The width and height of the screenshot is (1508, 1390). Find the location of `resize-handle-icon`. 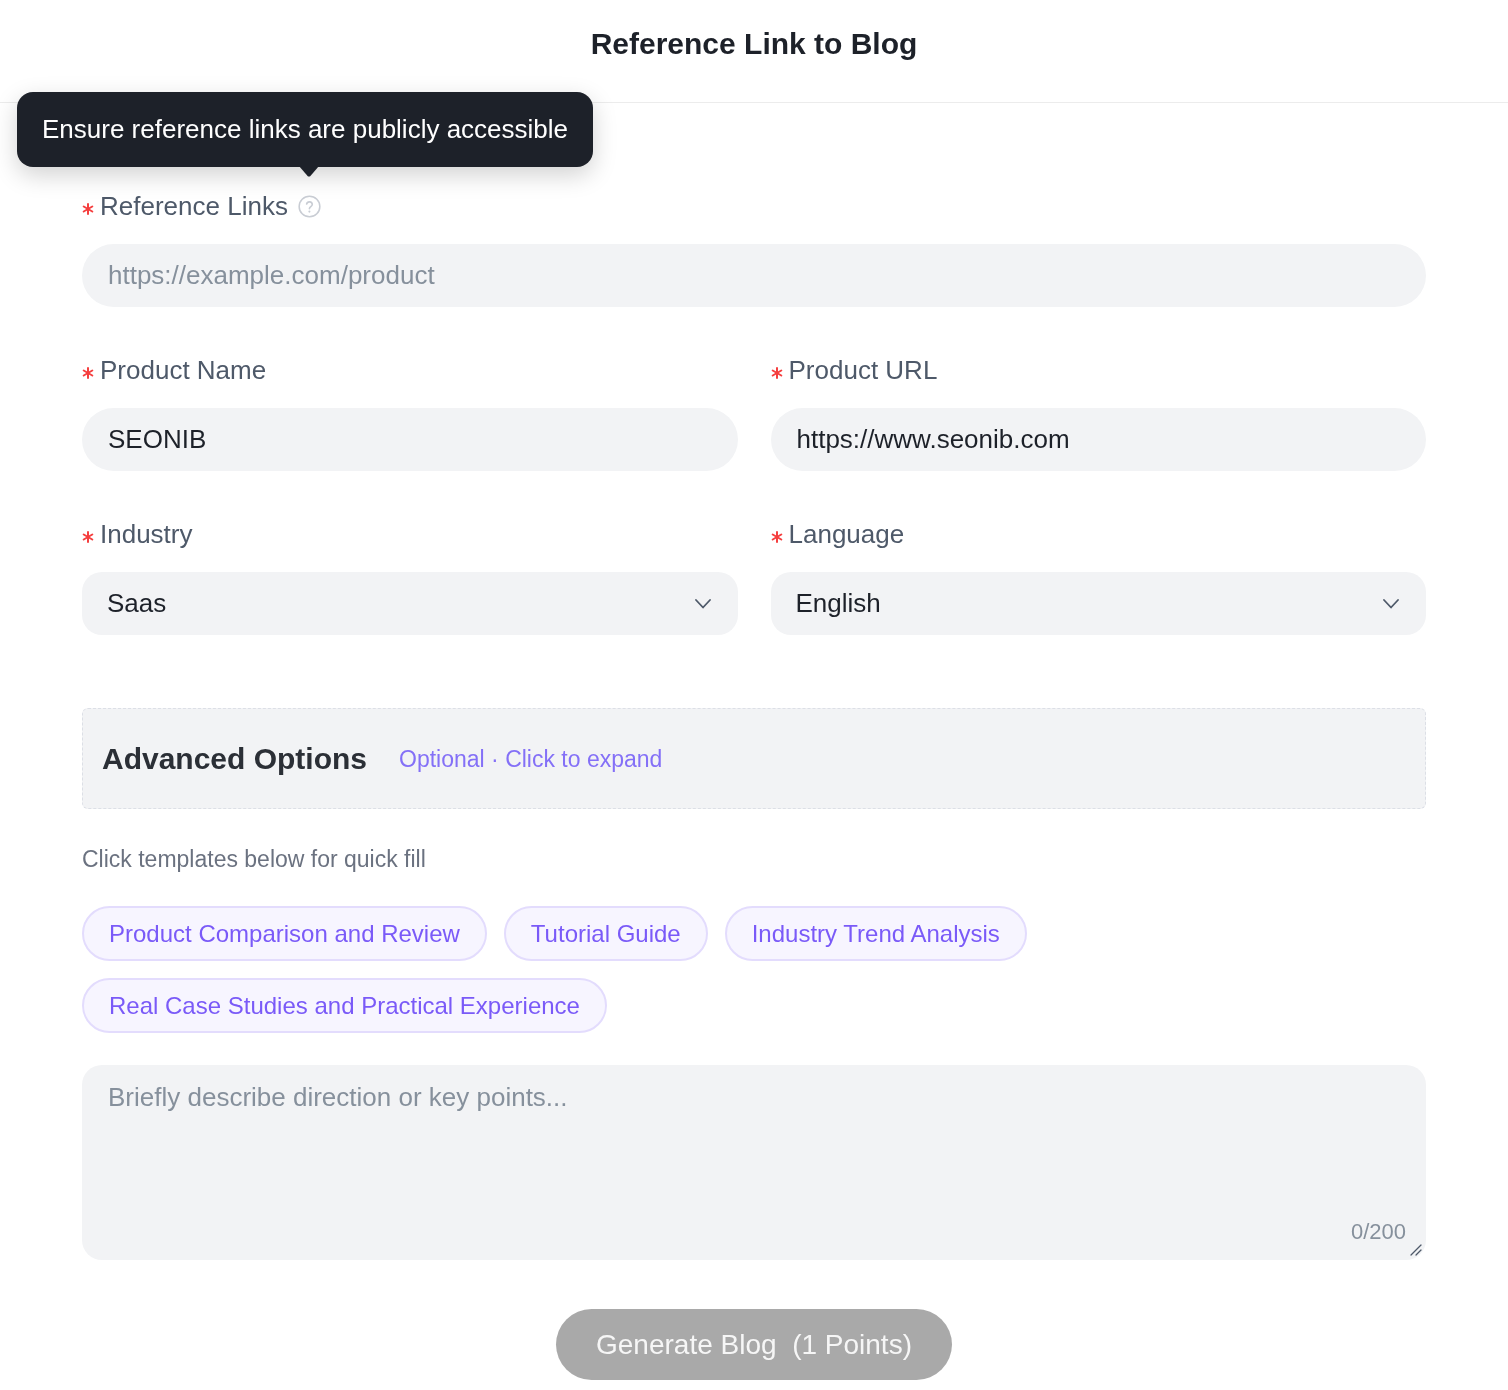

resize-handle-icon is located at coordinates (1416, 1250).